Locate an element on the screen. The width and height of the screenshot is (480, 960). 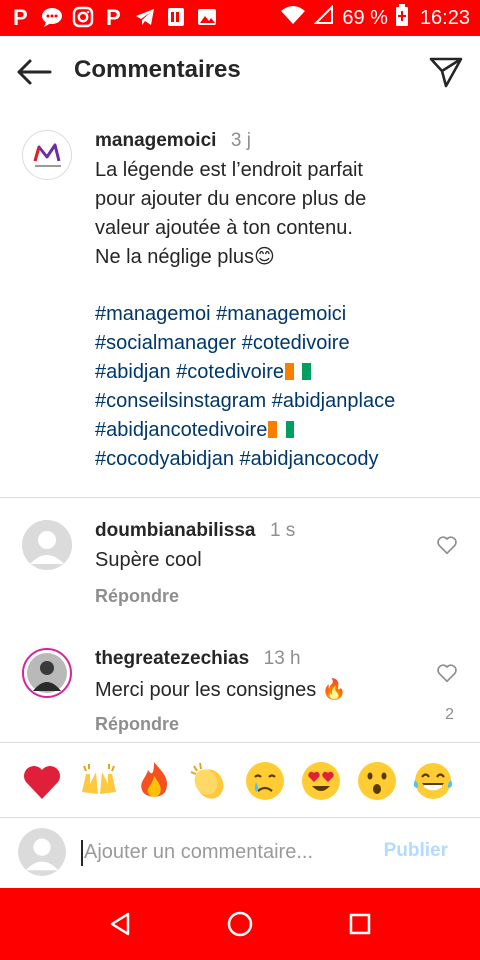
comment-text: Merci pour les consignes 🔥 is located at coordinates (221, 690).